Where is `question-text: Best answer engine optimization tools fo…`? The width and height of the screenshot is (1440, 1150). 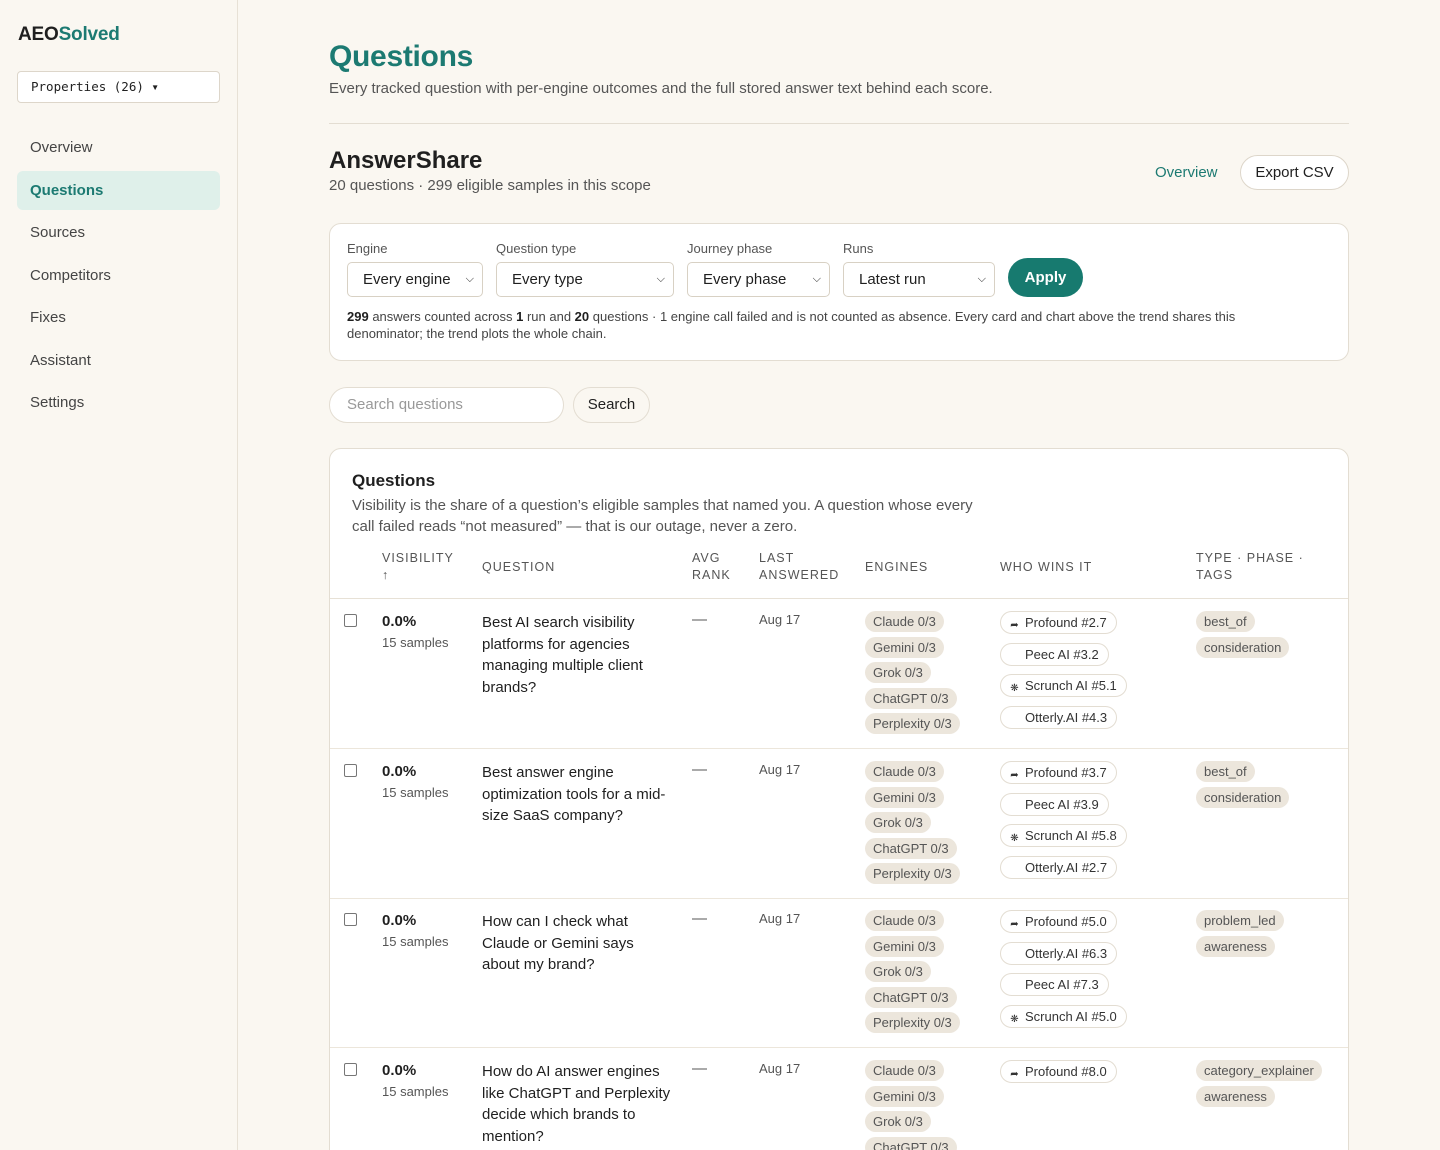 question-text: Best answer engine optimization tools fo… is located at coordinates (577, 794).